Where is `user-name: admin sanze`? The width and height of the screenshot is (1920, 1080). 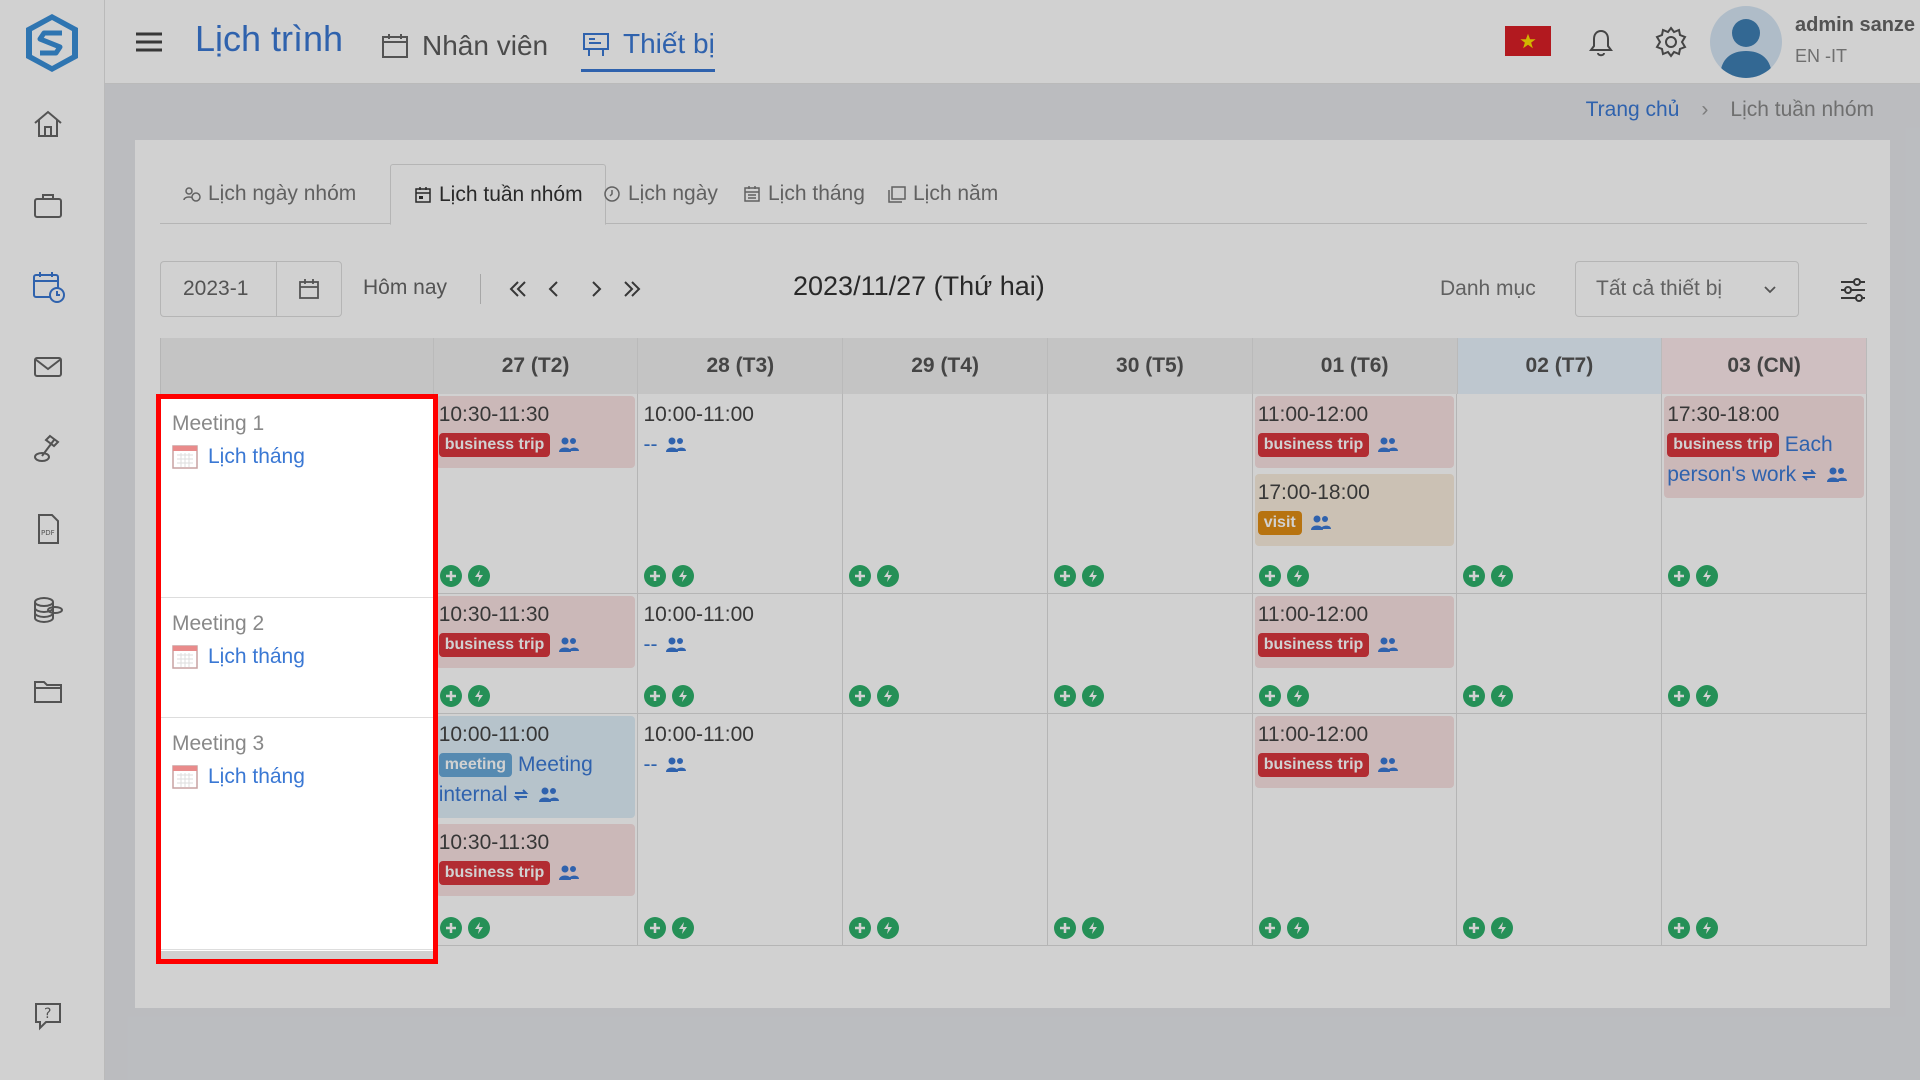
user-name: admin sanze is located at coordinates (1855, 25).